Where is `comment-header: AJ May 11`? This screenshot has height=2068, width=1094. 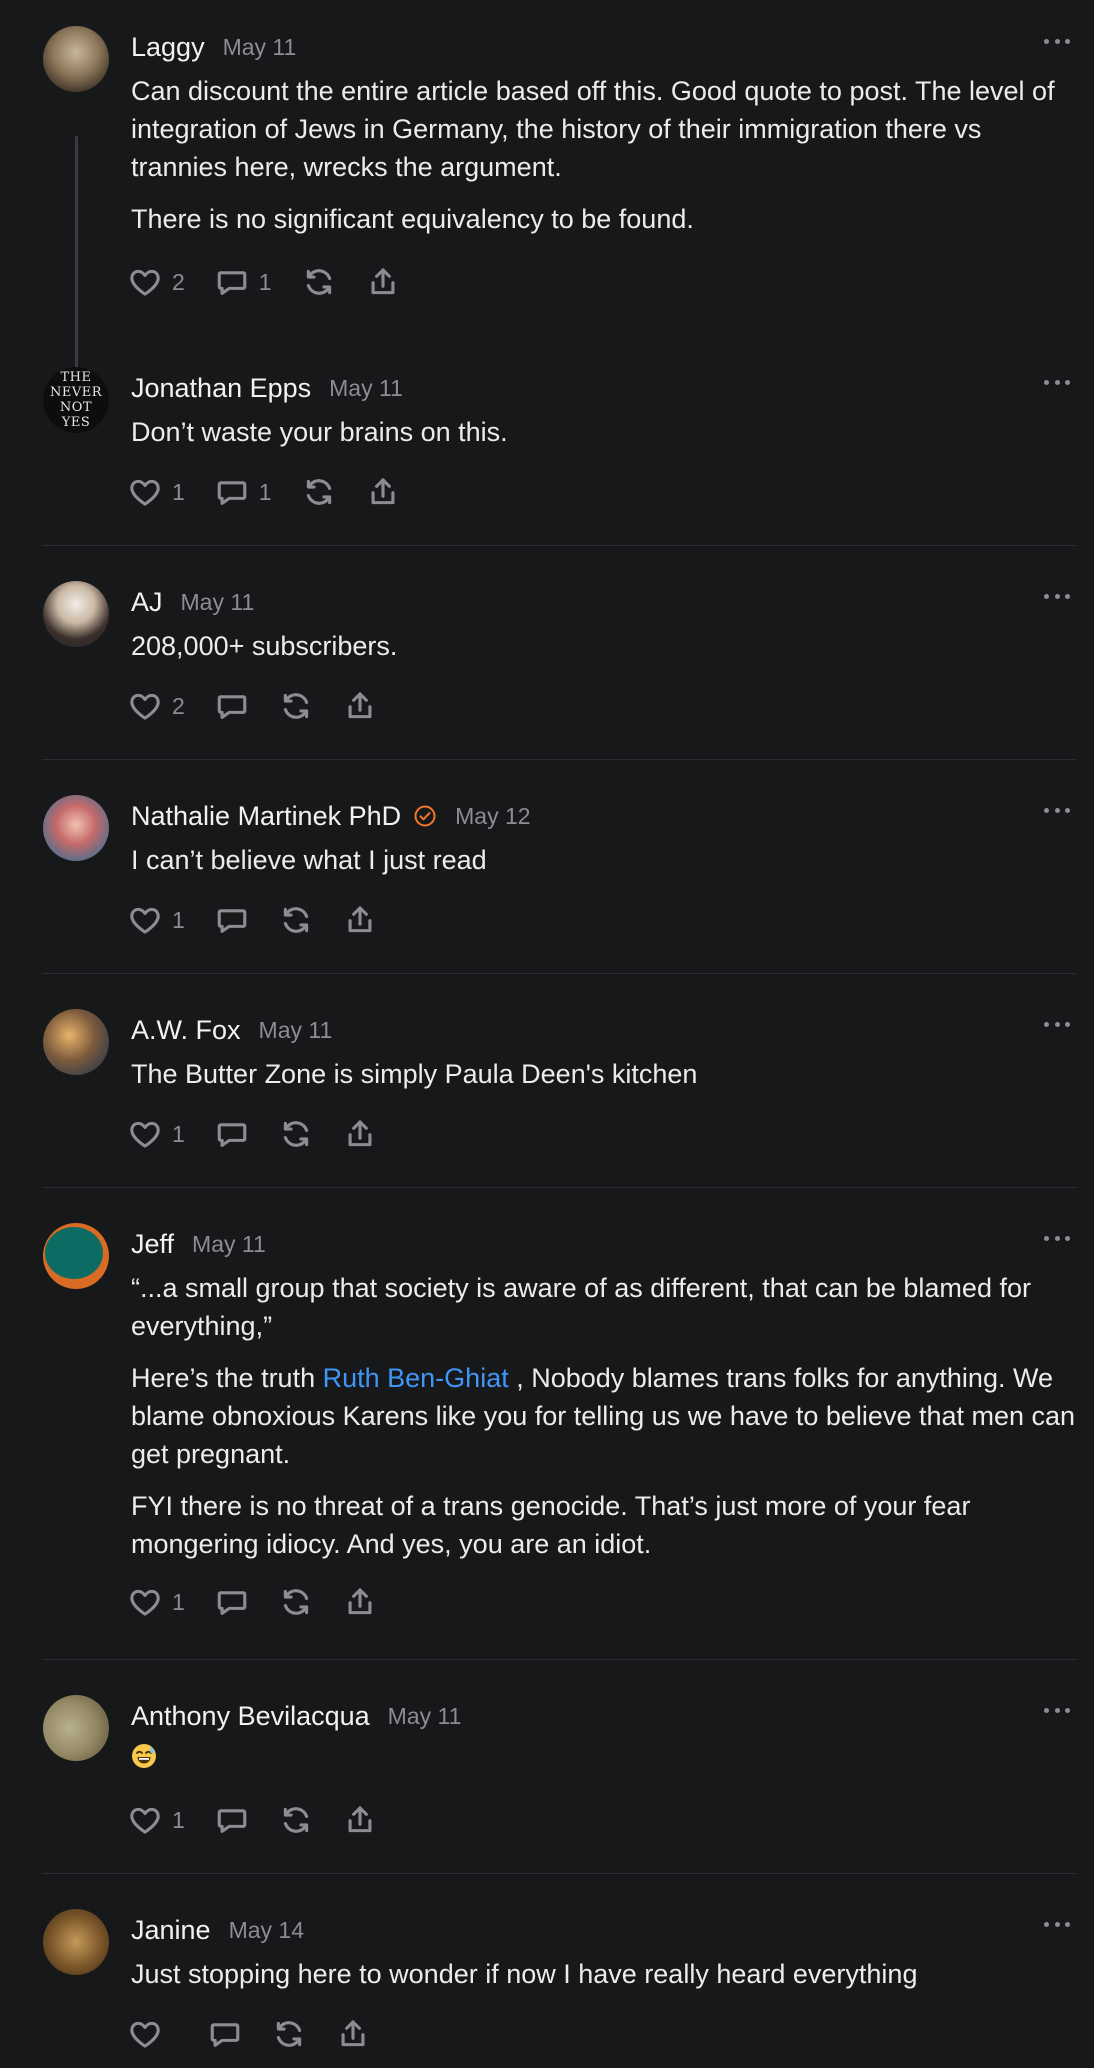 comment-header: AJ May 11 is located at coordinates (192, 602).